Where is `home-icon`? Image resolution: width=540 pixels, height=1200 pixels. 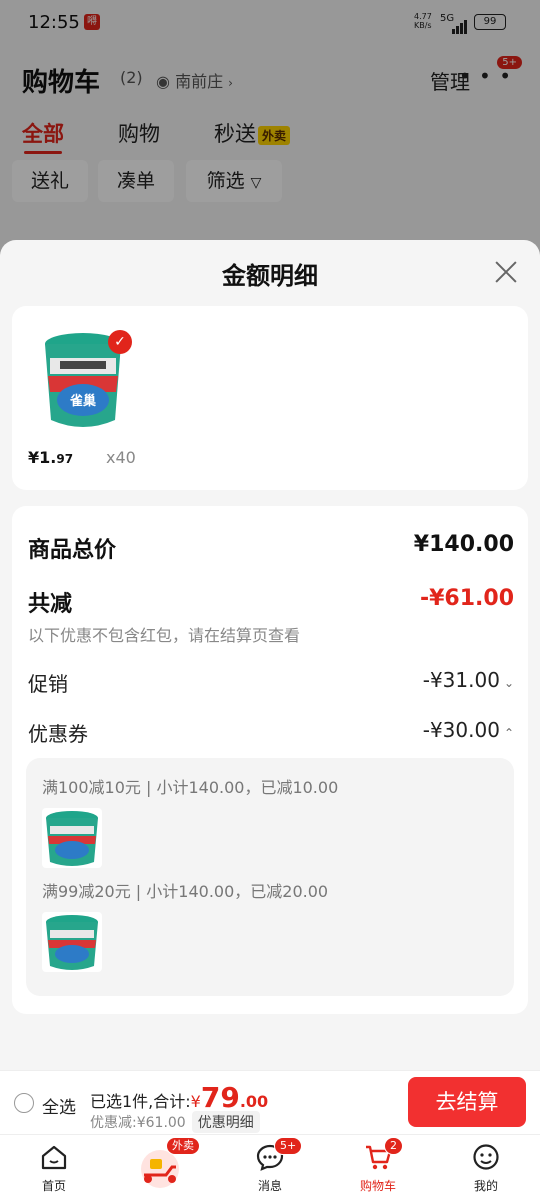 home-icon is located at coordinates (54, 1157).